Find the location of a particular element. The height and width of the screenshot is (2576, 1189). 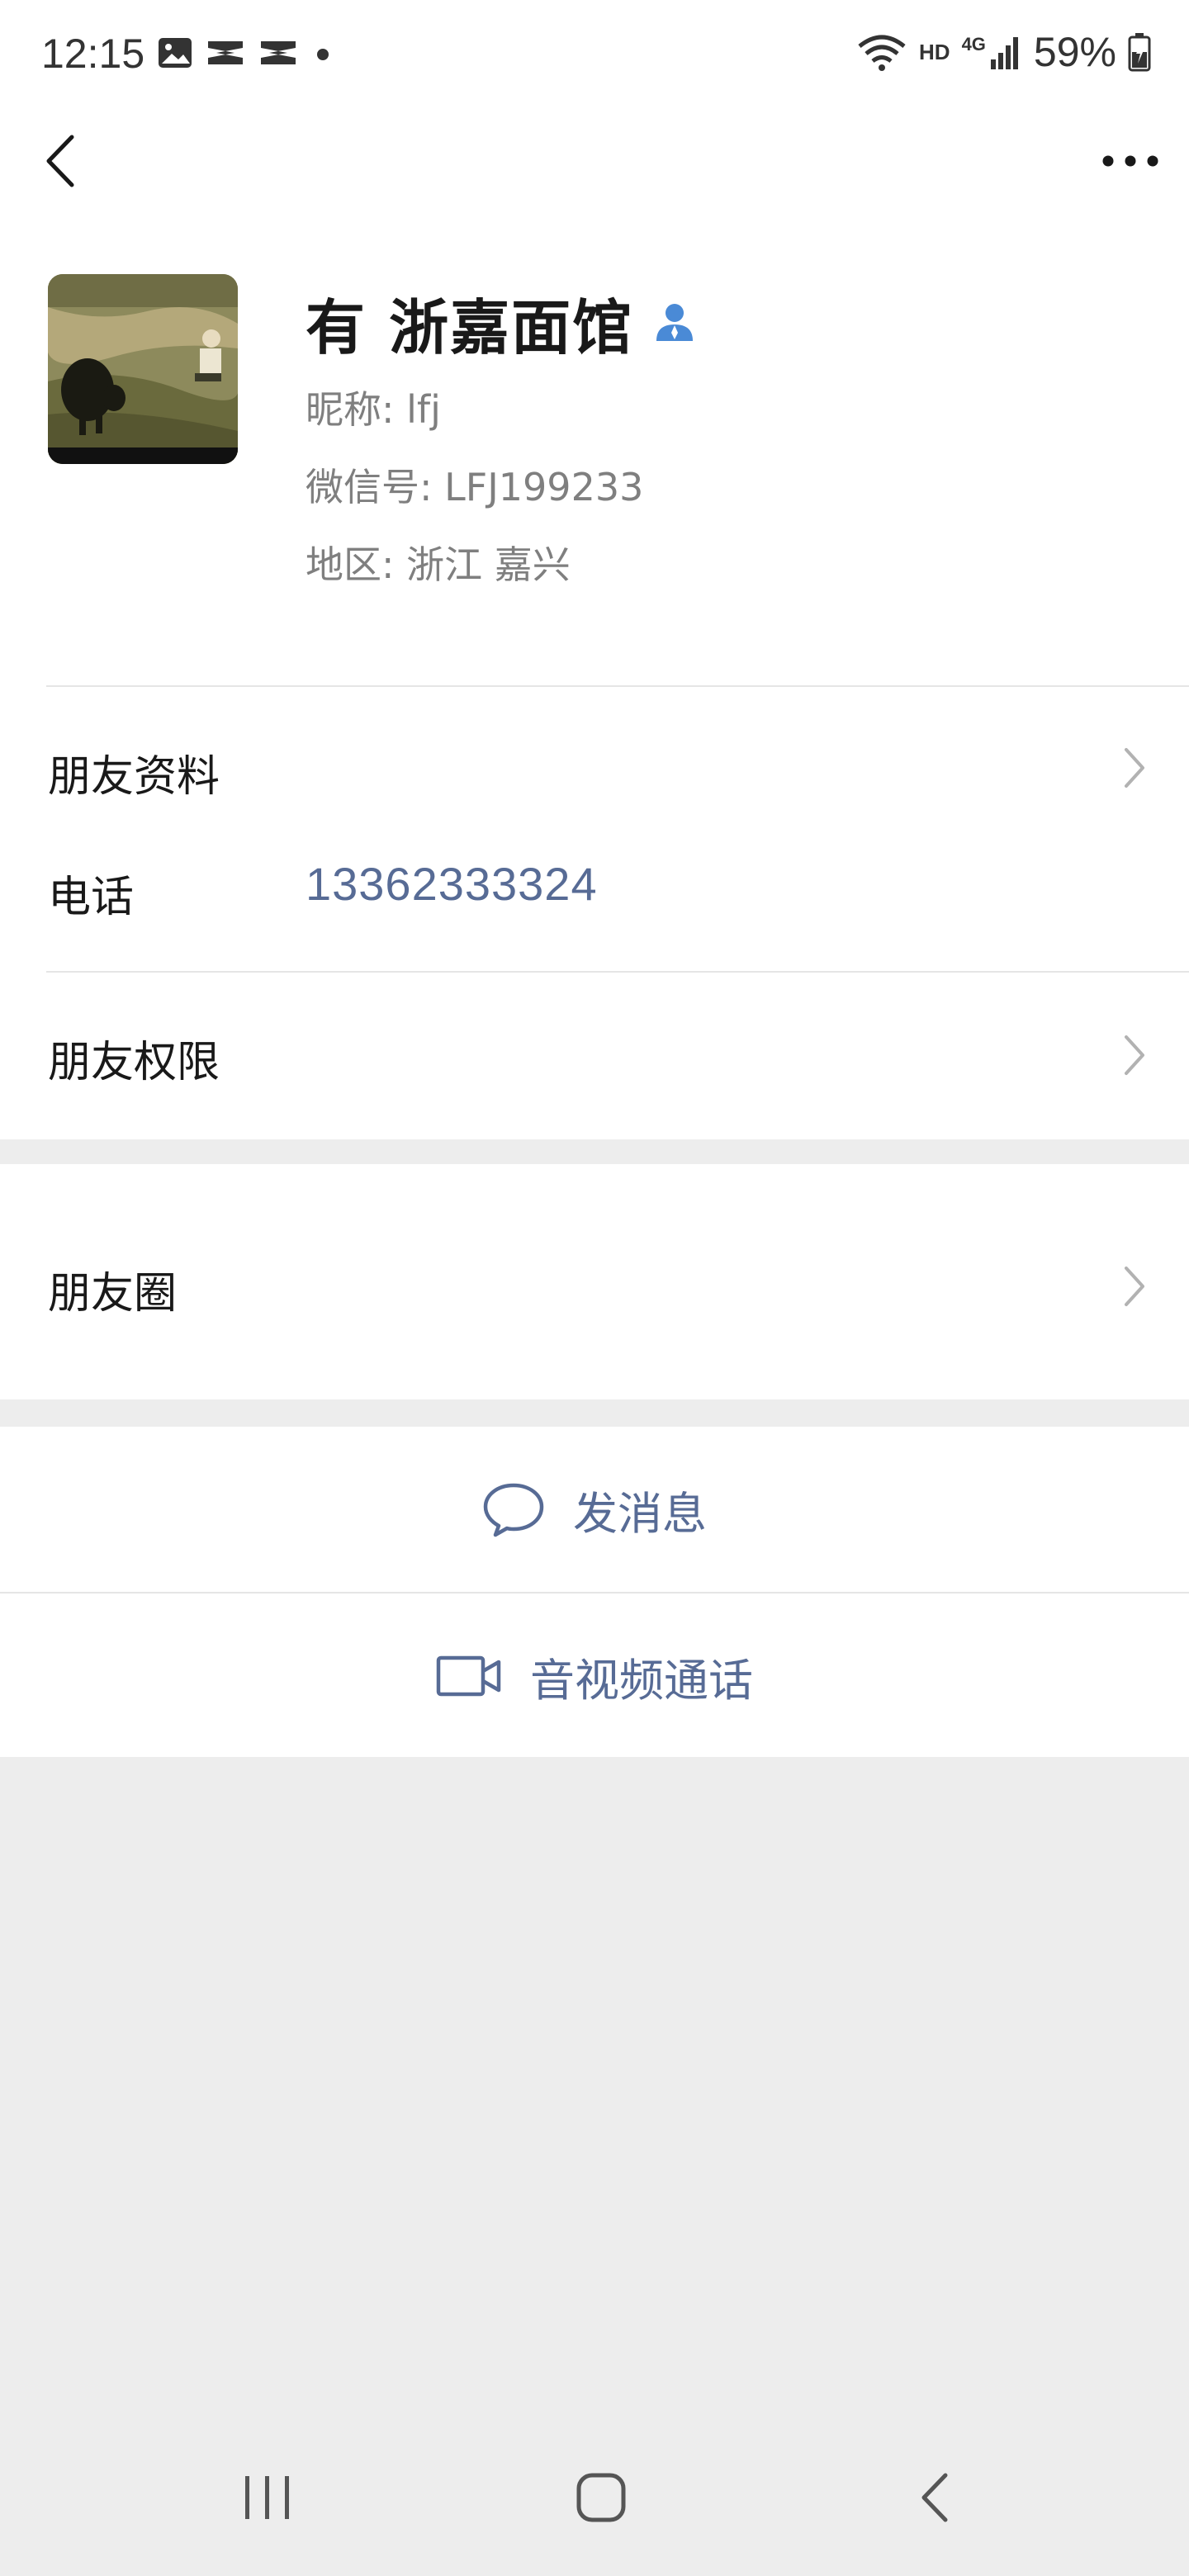

friend-permissions-row: 朋友权限 is located at coordinates (594, 1055).